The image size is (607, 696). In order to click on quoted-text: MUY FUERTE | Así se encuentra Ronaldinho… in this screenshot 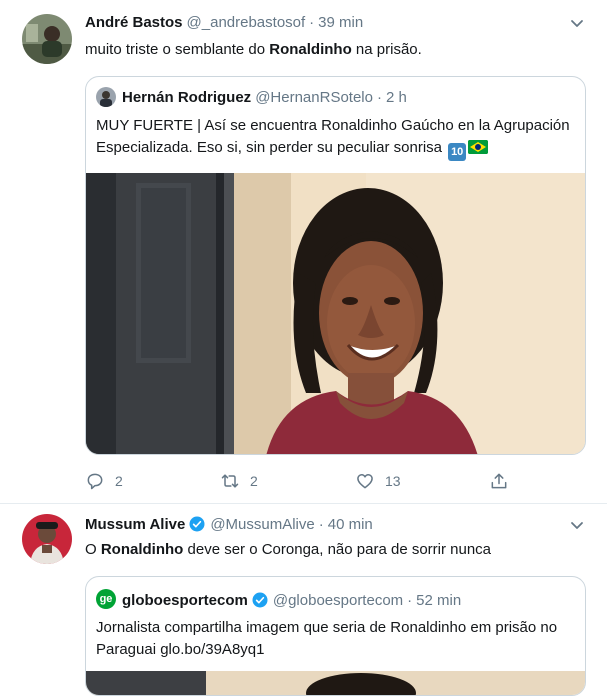, I will do `click(333, 138)`.